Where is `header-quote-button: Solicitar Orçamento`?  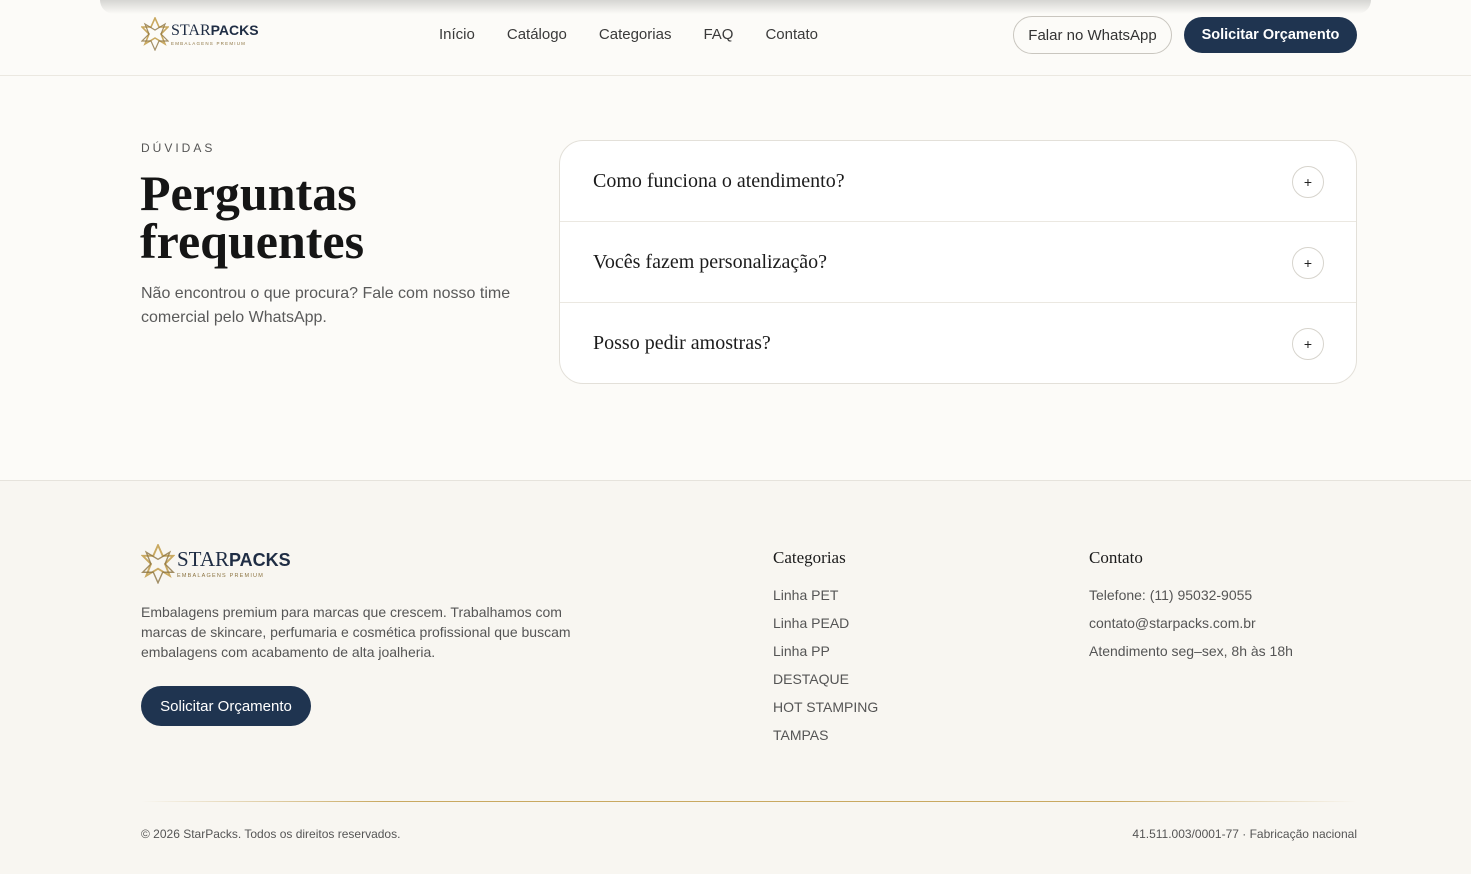 header-quote-button: Solicitar Orçamento is located at coordinates (1270, 35).